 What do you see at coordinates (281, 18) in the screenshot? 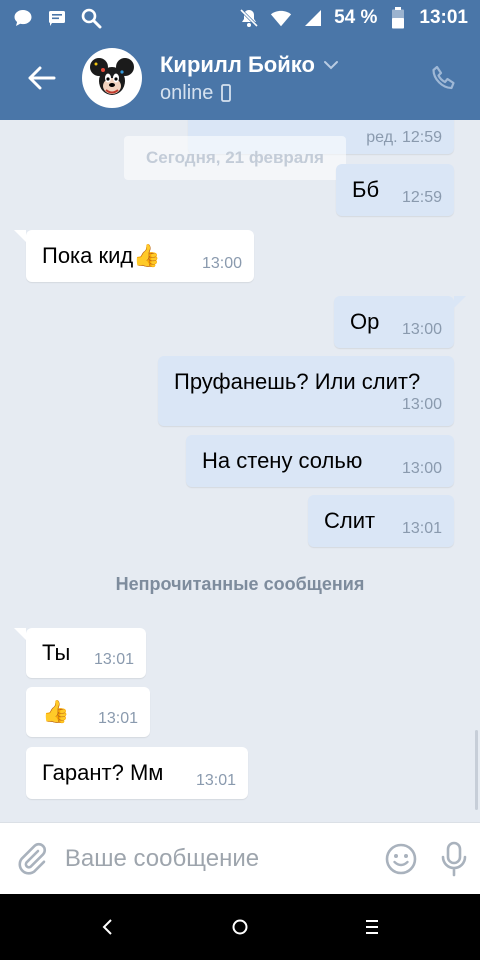
I see `wifi-icon` at bounding box center [281, 18].